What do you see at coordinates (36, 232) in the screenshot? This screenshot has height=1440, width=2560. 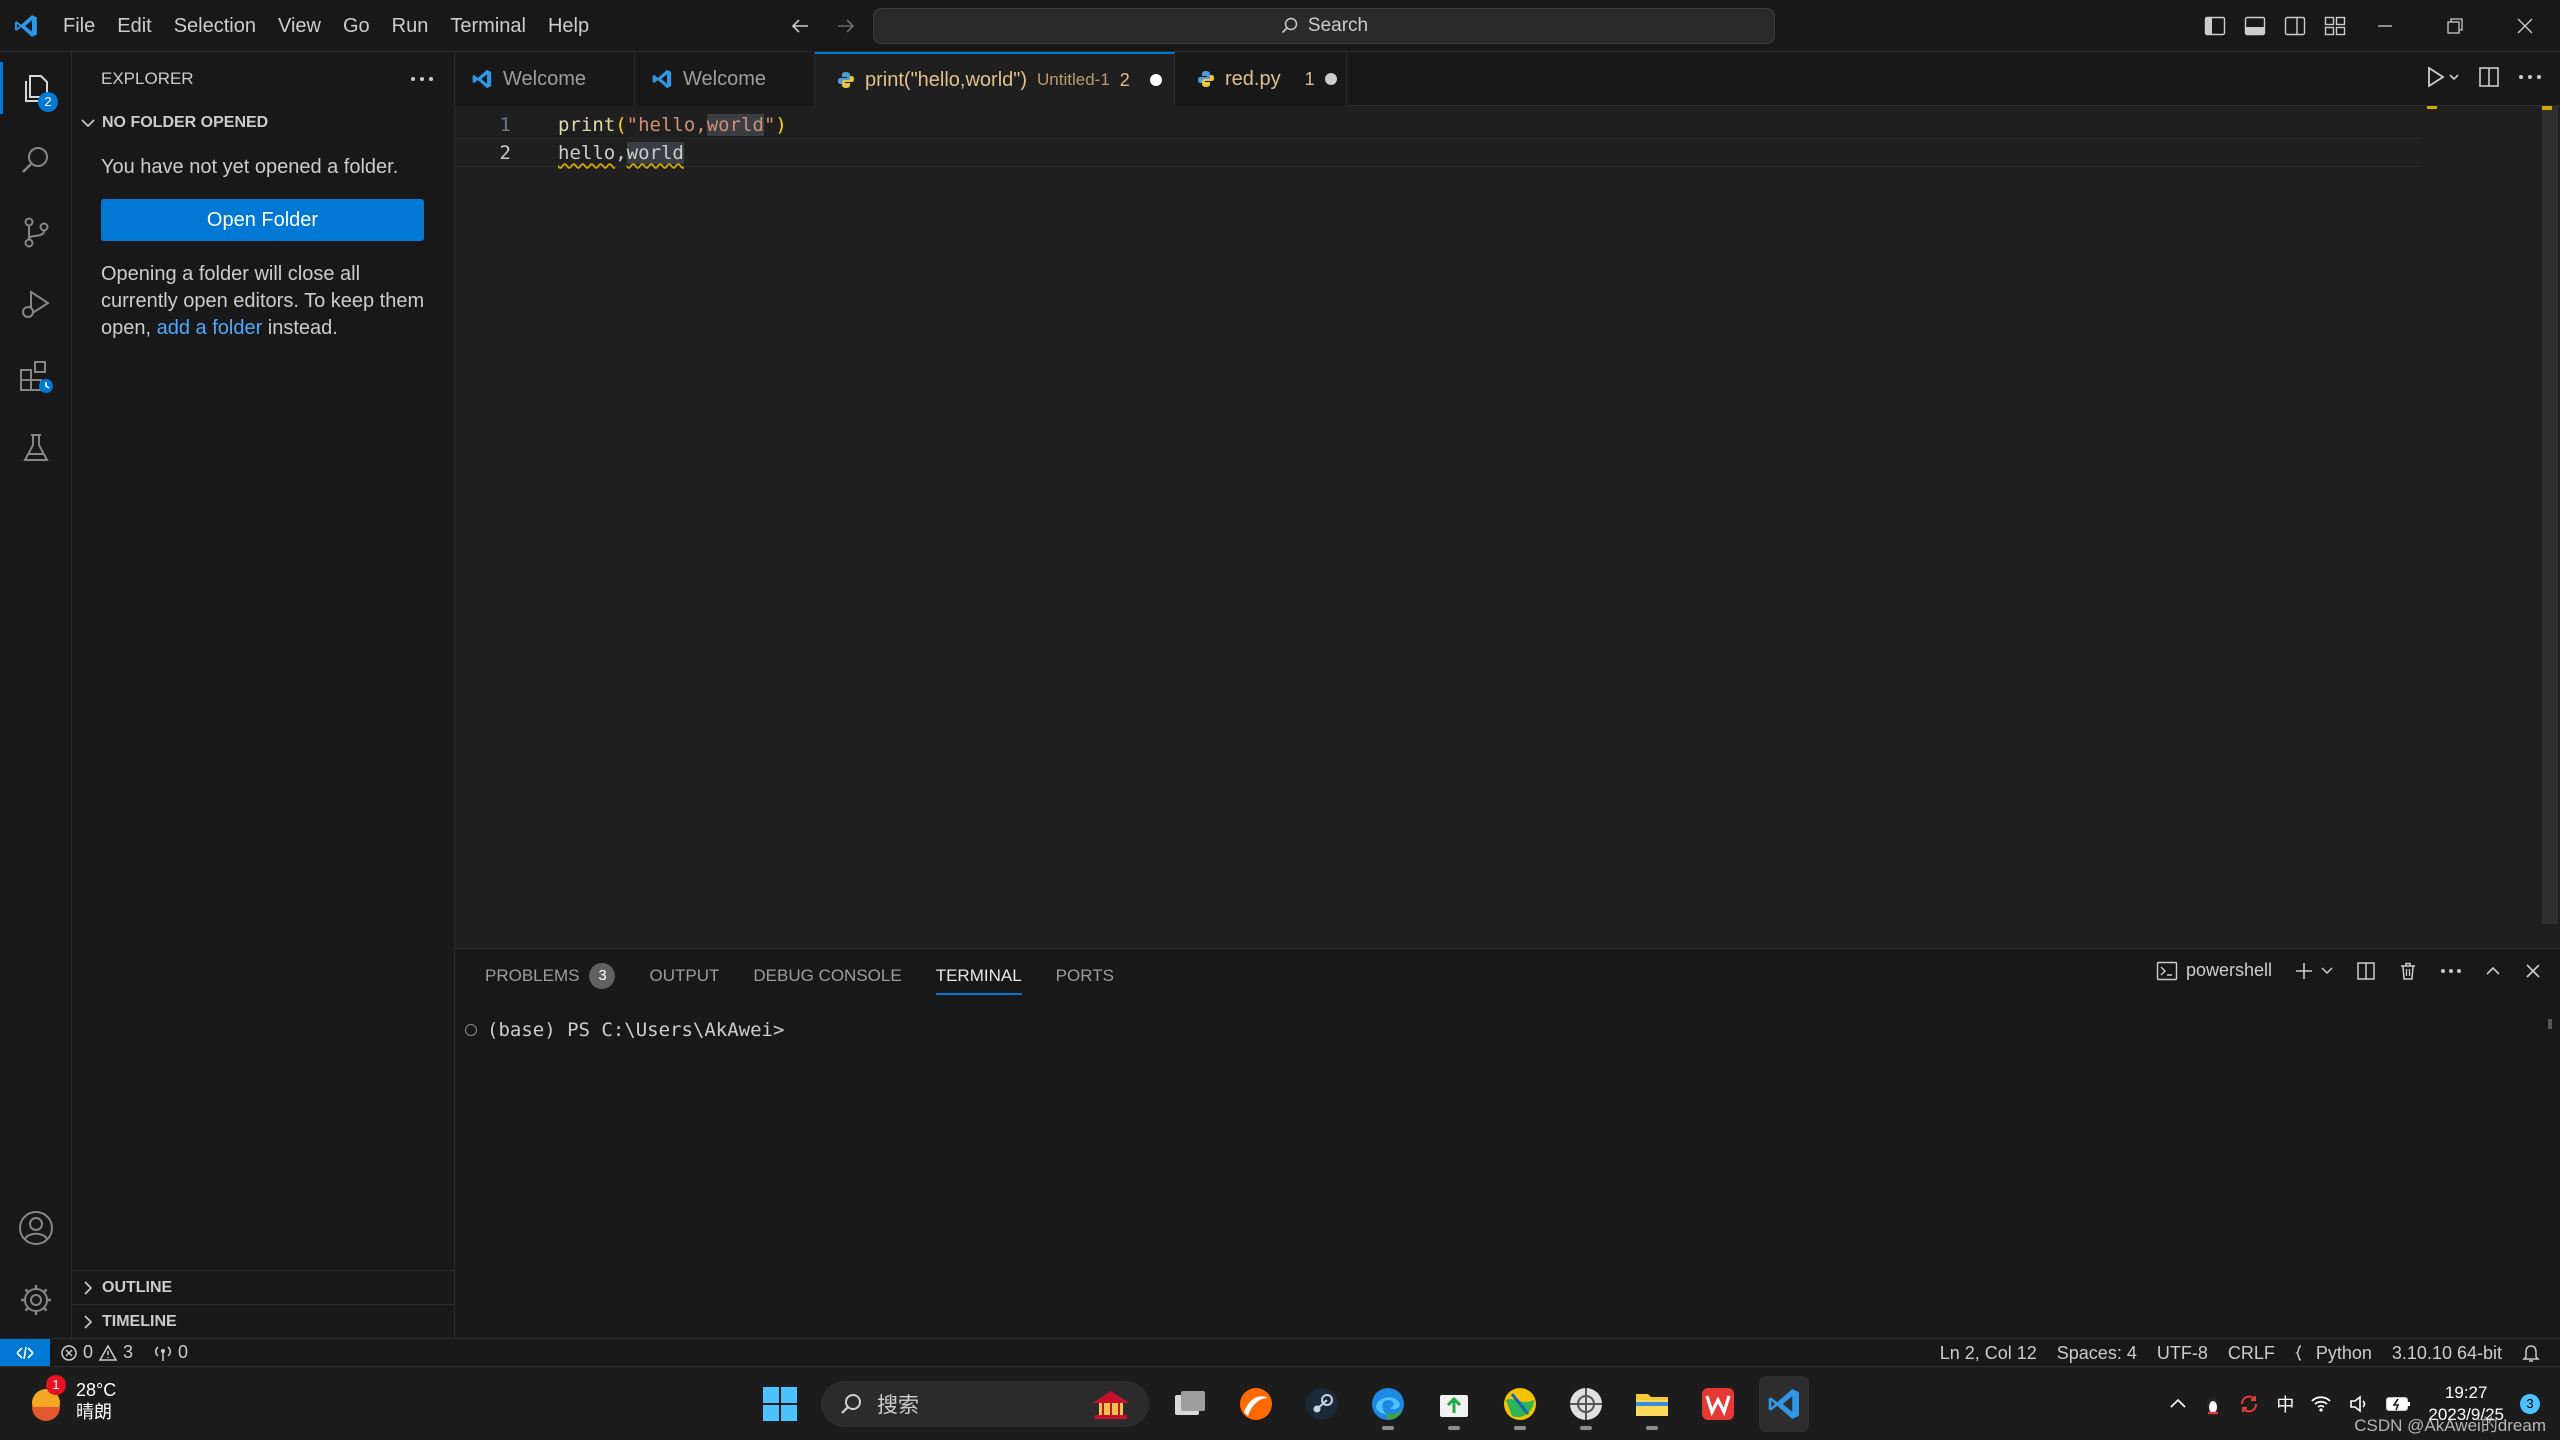 I see `source-control-icon` at bounding box center [36, 232].